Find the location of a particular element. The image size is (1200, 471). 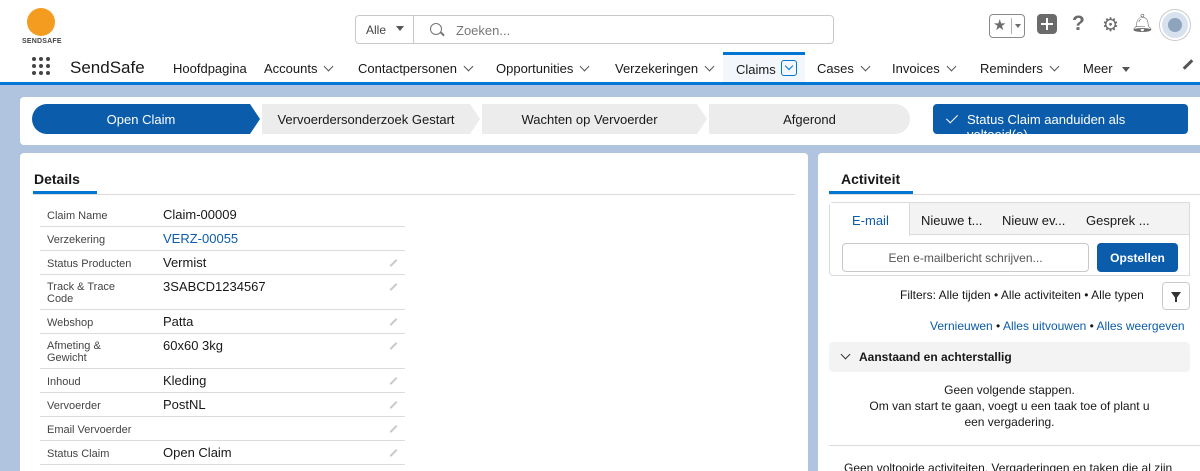

field-row-email-vervoerder: Email Vervoerder is located at coordinates (222, 429).